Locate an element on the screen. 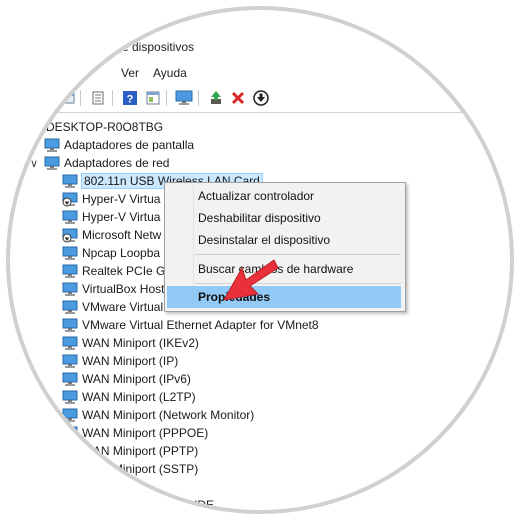 This screenshot has height=520, width=520. device-row: WAN Miniport (L2TP) is located at coordinates (129, 397).